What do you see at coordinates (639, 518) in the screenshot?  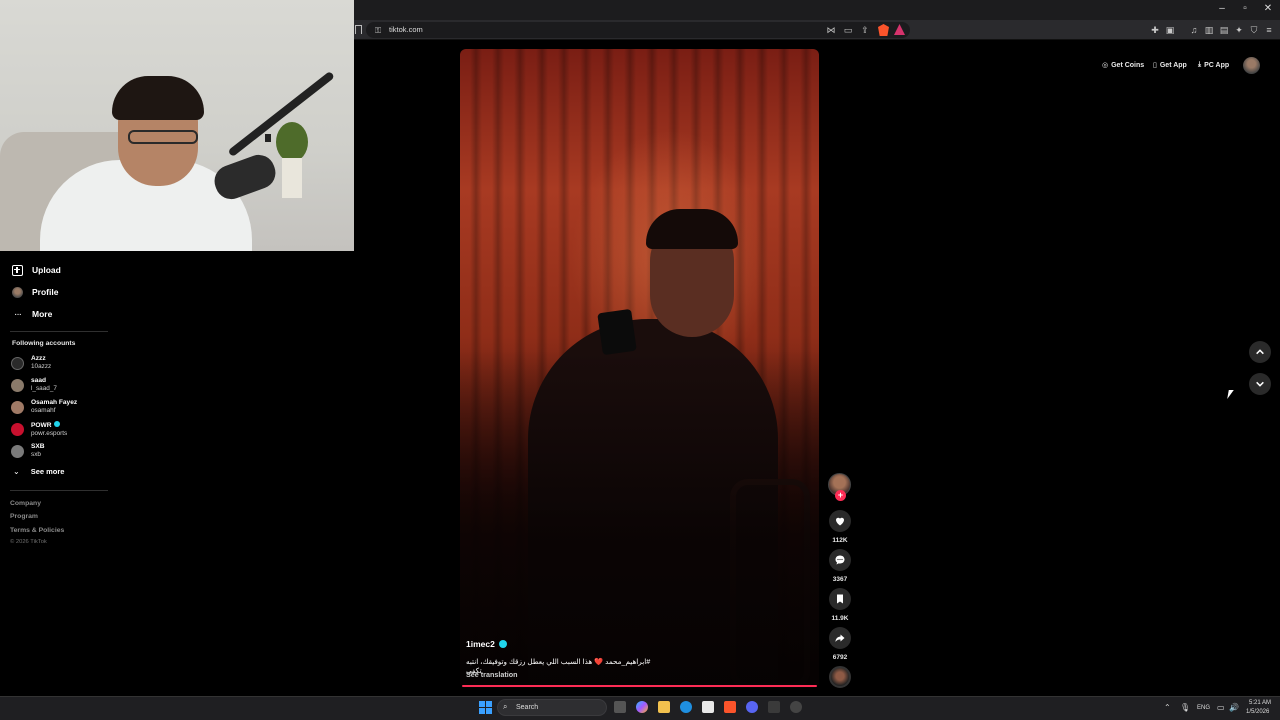 I see `video-bottom-shade` at bounding box center [639, 518].